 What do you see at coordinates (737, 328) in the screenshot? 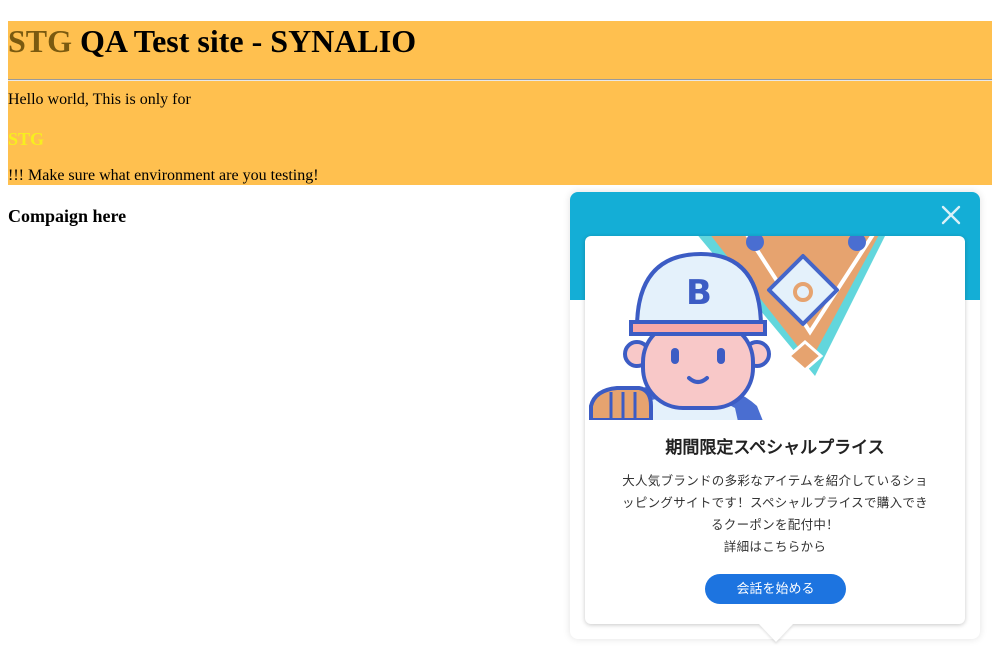
I see `baseball-player-illustration: B` at bounding box center [737, 328].